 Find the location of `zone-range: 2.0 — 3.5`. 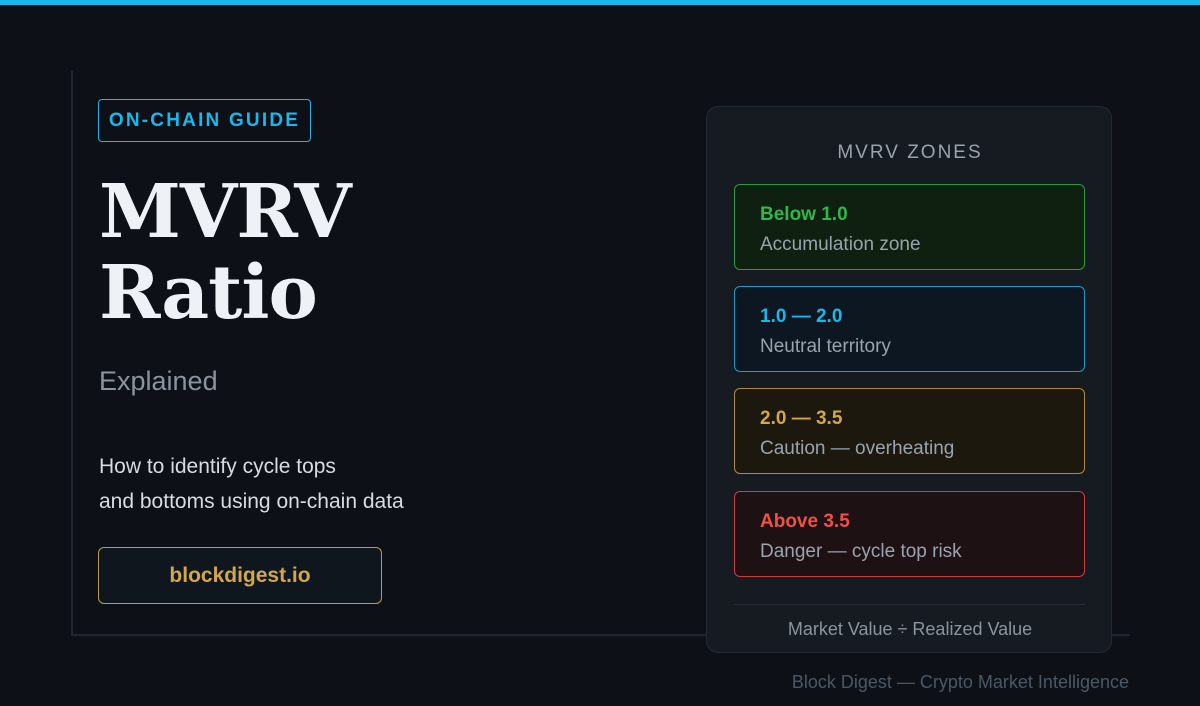

zone-range: 2.0 — 3.5 is located at coordinates (801, 418).